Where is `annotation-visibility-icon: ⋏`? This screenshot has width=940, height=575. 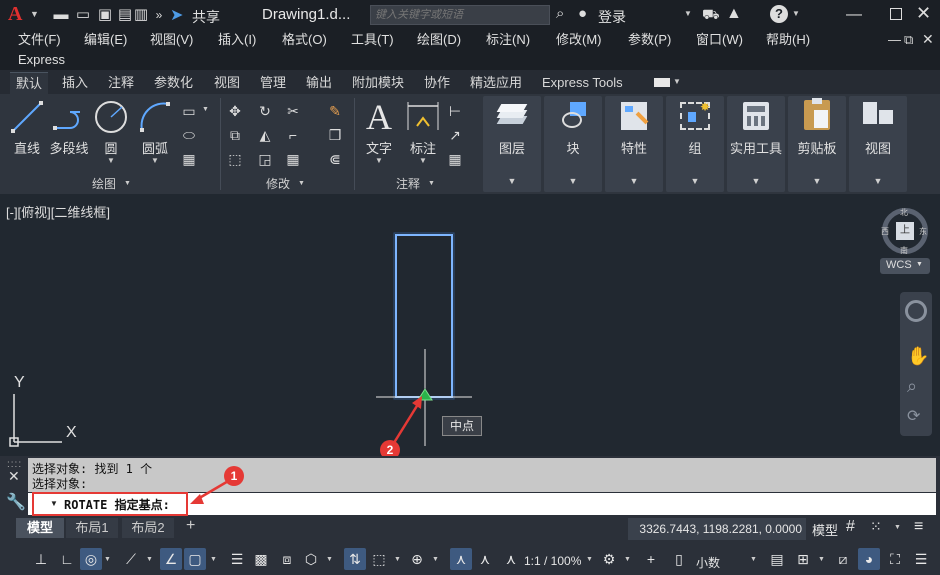 annotation-visibility-icon: ⋏ is located at coordinates (461, 559).